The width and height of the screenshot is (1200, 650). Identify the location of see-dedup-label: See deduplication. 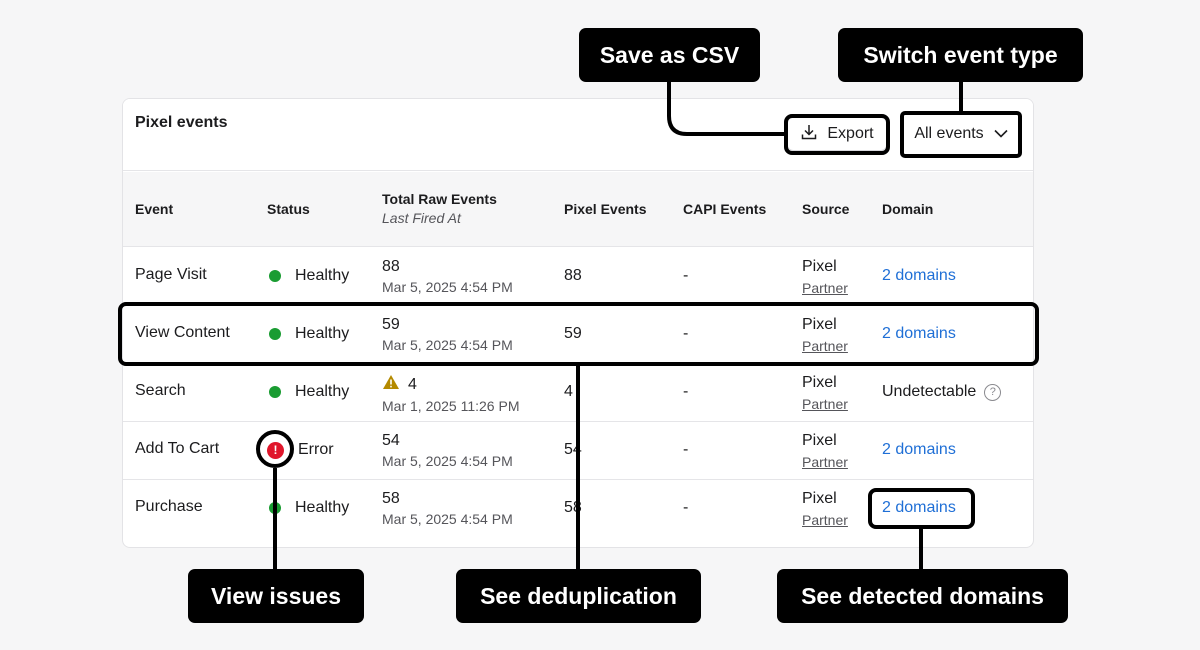
(578, 596).